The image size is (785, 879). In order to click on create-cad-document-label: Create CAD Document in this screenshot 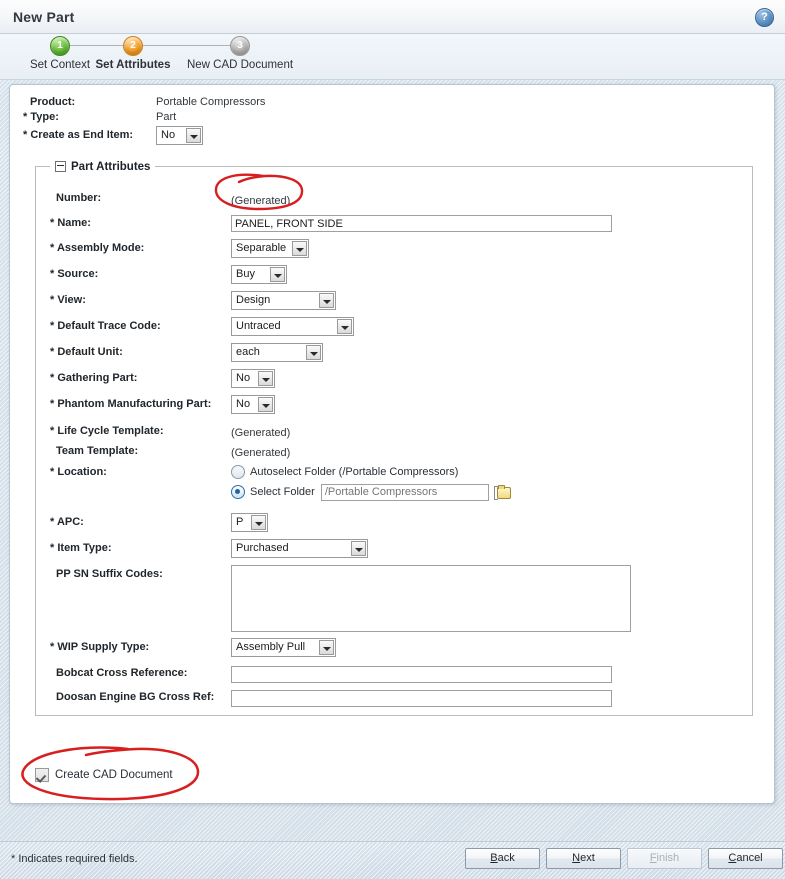, I will do `click(114, 775)`.